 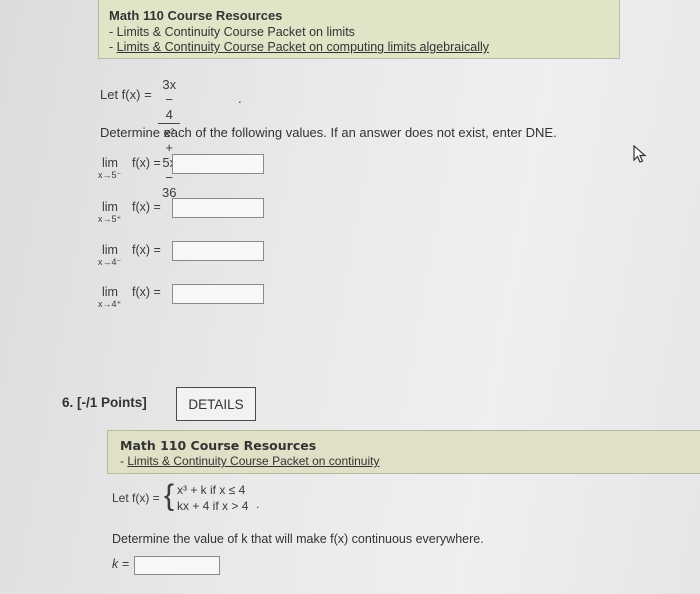 I want to click on k-label: k =, so click(x=121, y=564).